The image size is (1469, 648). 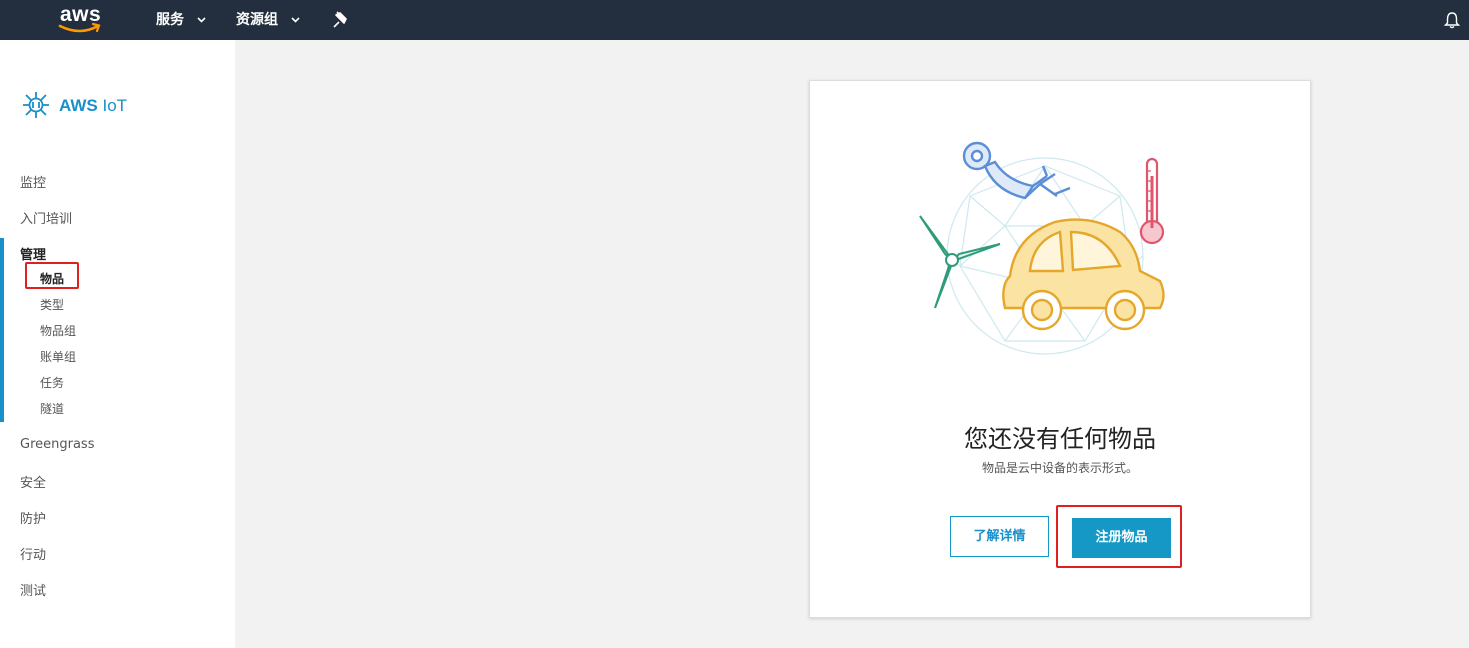 I want to click on sidebar-subitem-billing-groups: 账单组, so click(x=58, y=356).